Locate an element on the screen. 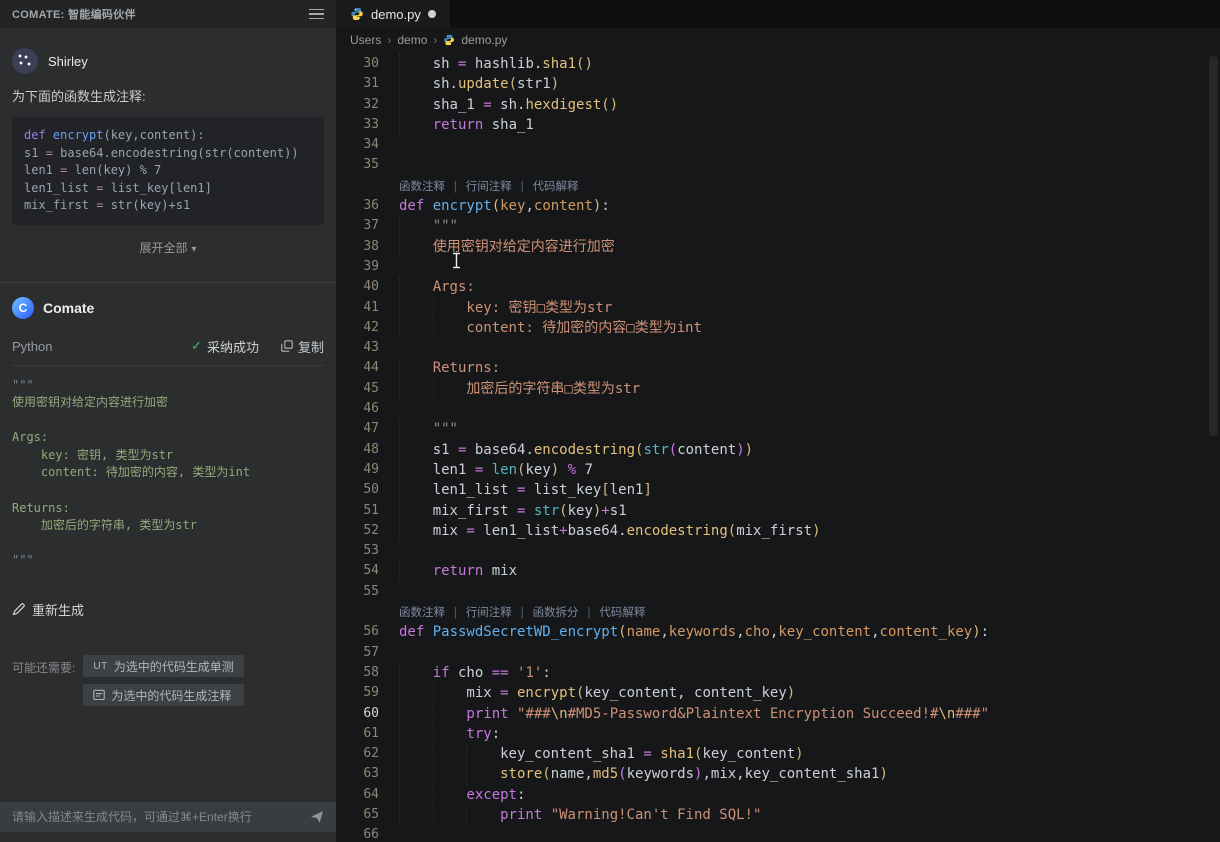 This screenshot has height=842, width=1220. codelens-action: 函数拆分 is located at coordinates (556, 612).